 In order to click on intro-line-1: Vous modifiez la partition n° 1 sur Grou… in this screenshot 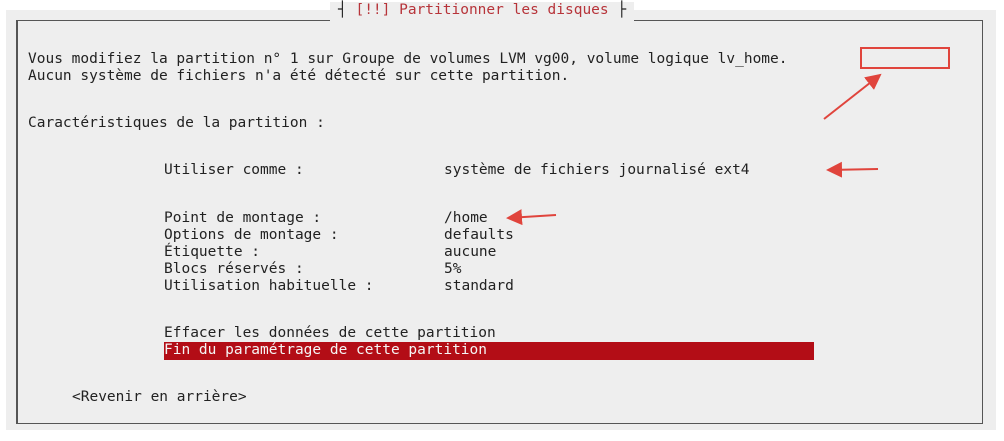, I will do `click(408, 59)`.